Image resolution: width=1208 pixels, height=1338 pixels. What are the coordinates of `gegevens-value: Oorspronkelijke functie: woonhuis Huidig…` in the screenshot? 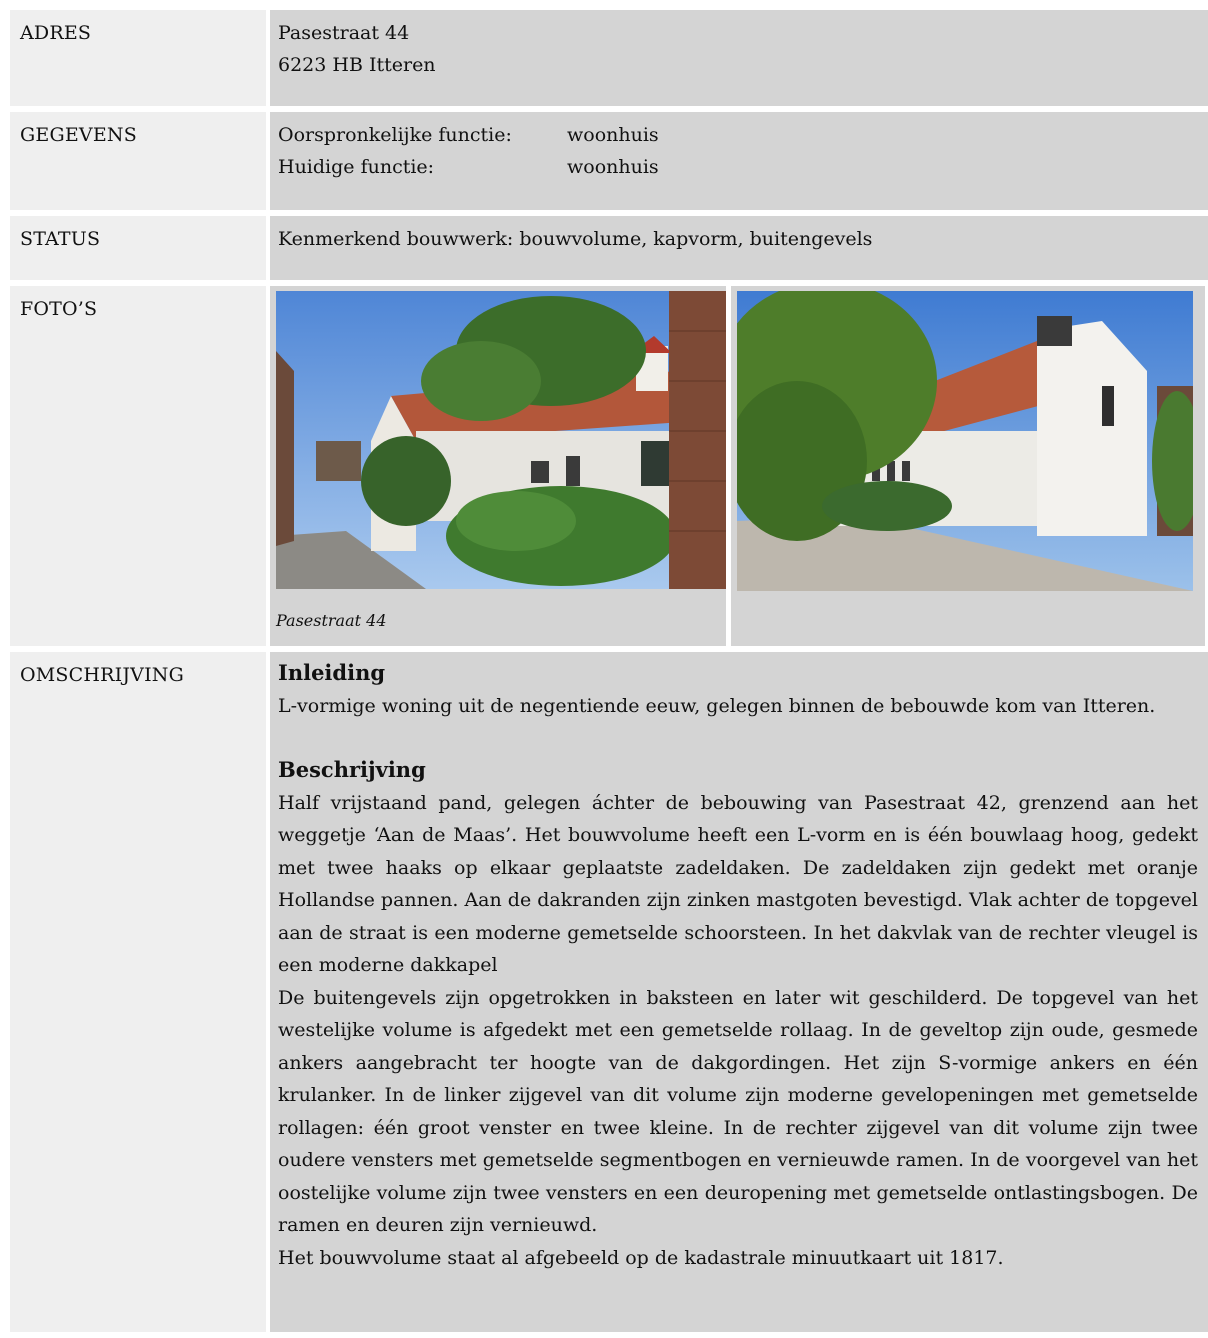 It's located at (739, 161).